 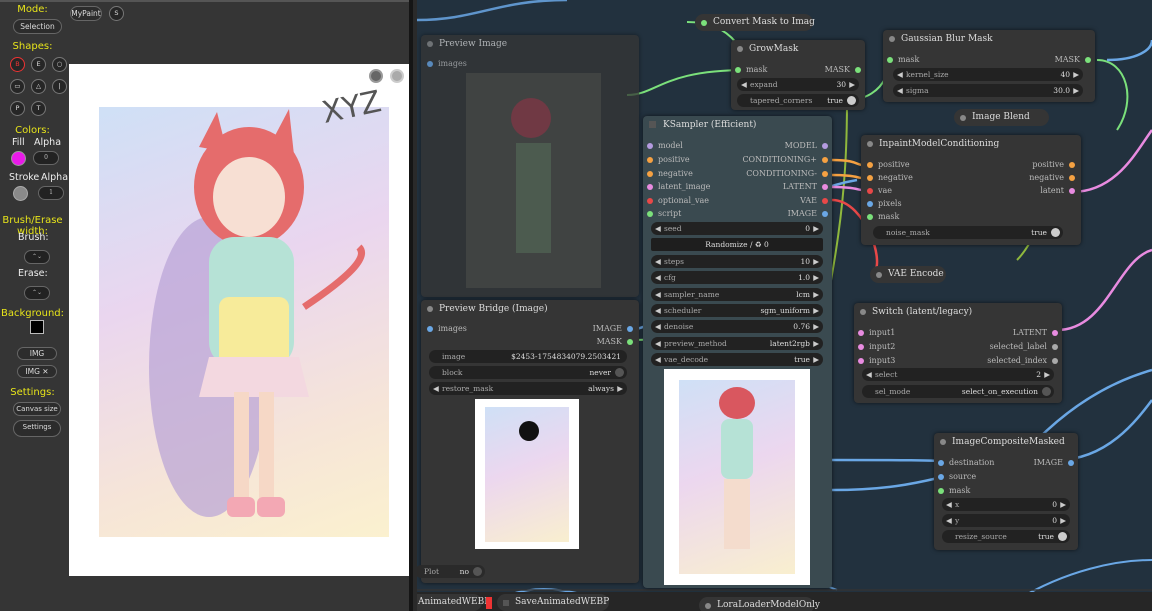 I want to click on seed-widget: ◀ seed 0 ▶, so click(x=737, y=228).